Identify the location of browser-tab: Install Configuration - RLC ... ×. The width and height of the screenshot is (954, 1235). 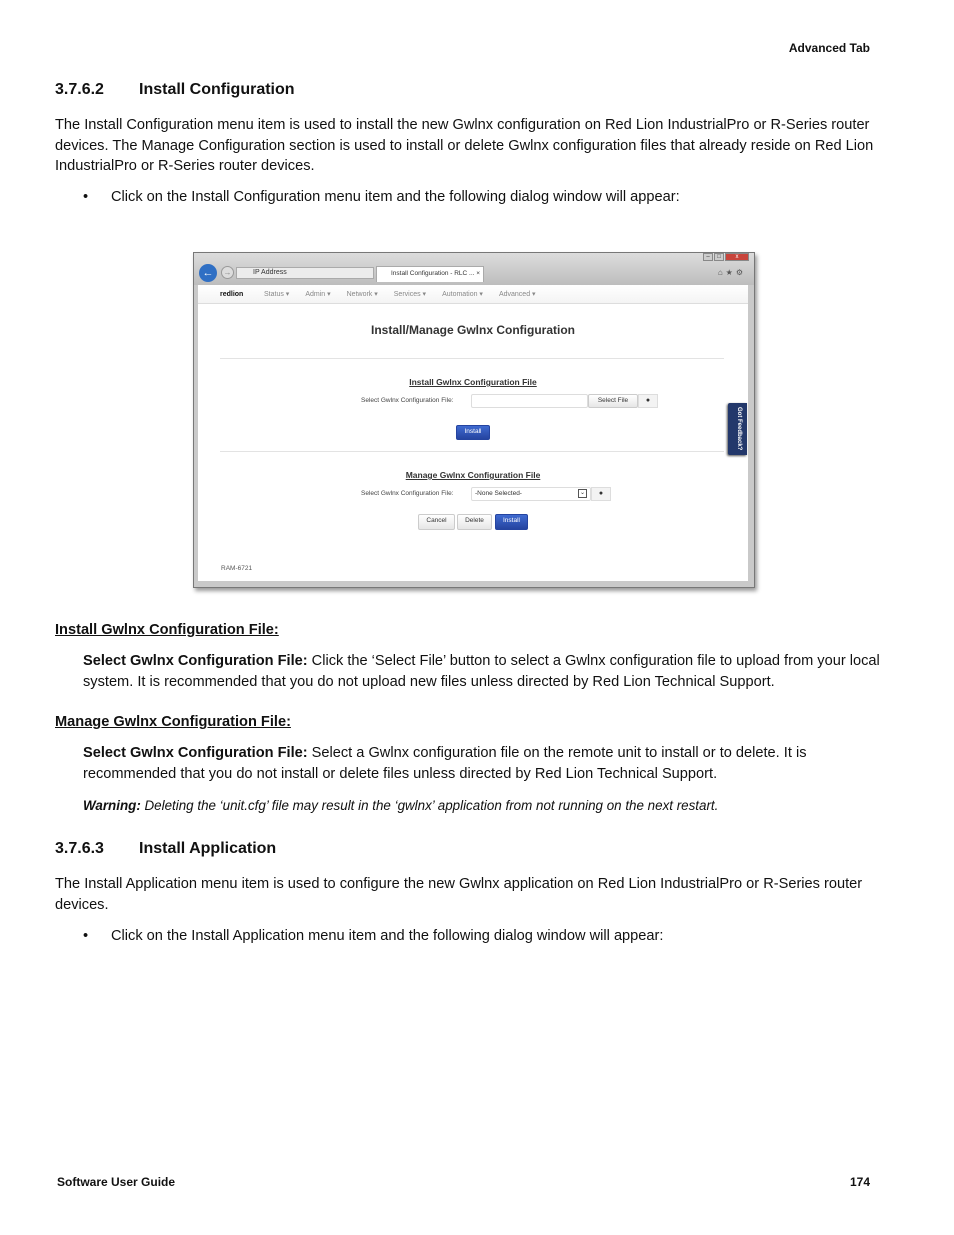
(430, 274).